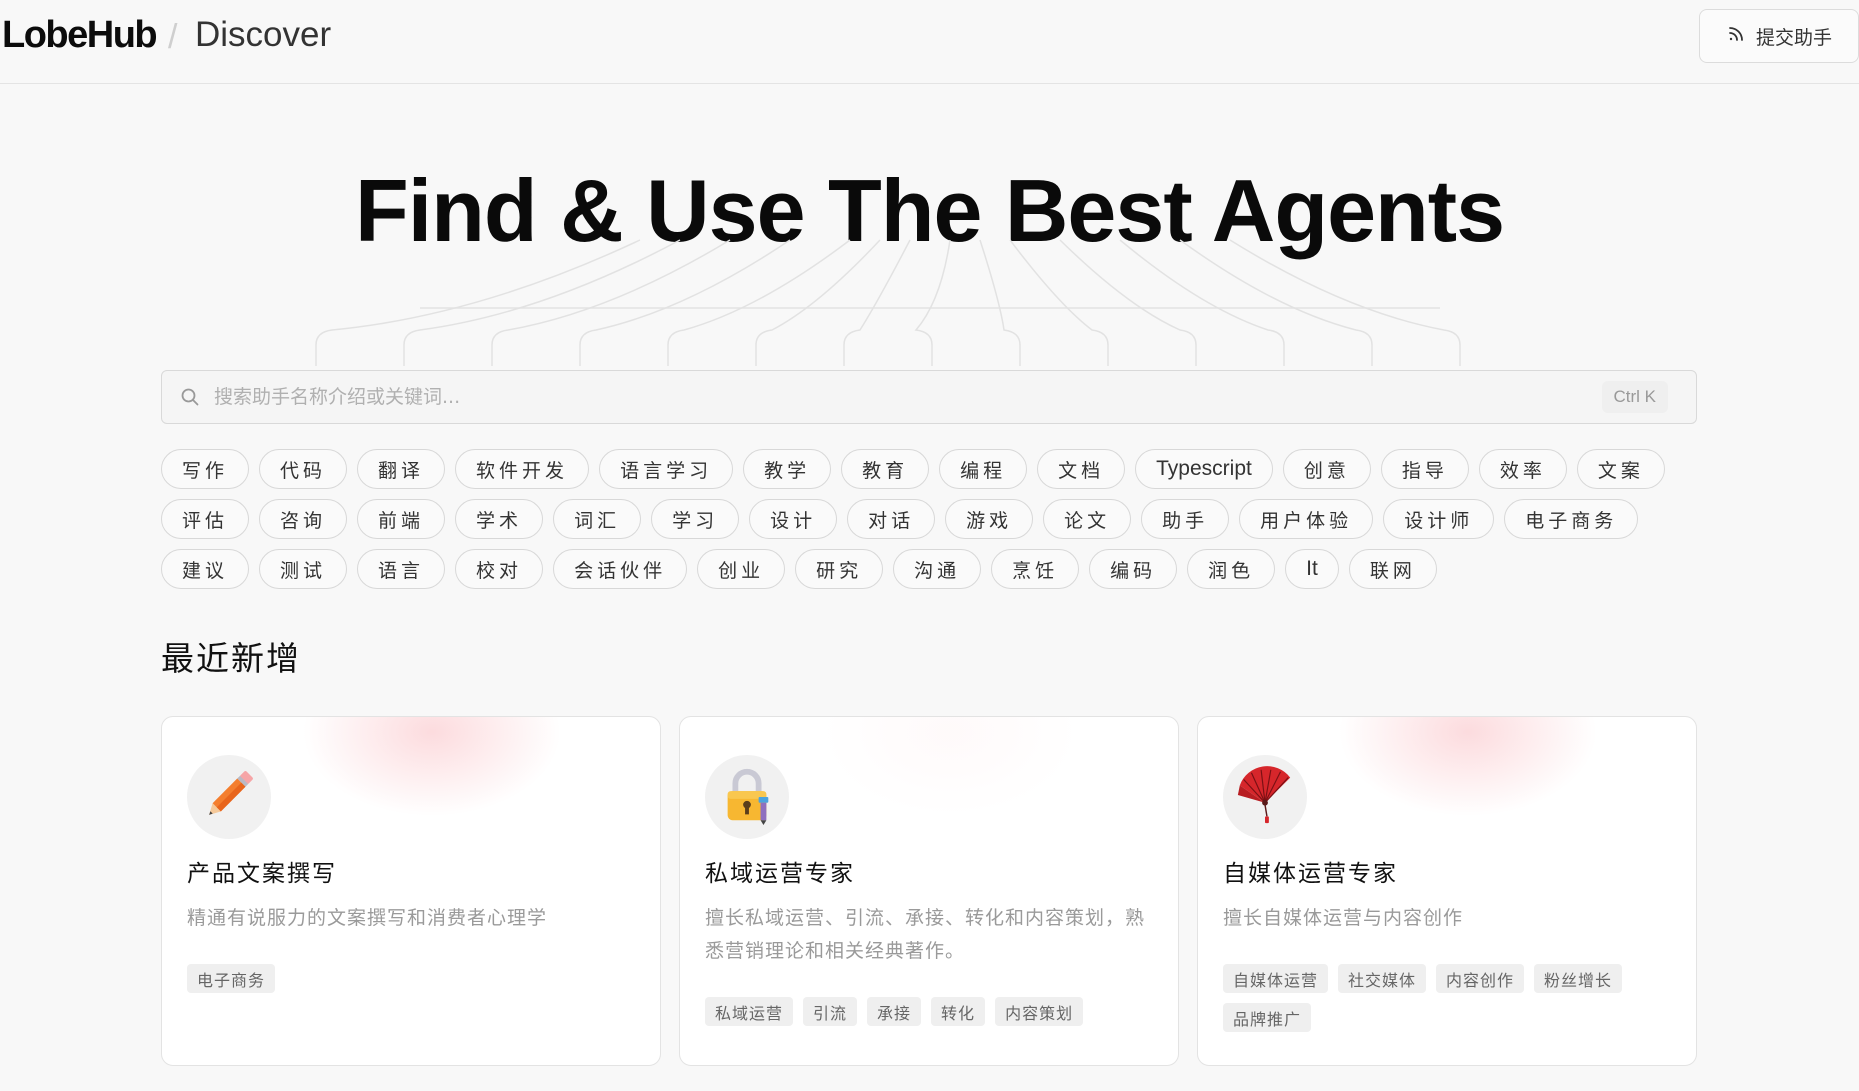 The image size is (1859, 1091). What do you see at coordinates (1392, 569) in the screenshot?
I see `category-tag: 联网` at bounding box center [1392, 569].